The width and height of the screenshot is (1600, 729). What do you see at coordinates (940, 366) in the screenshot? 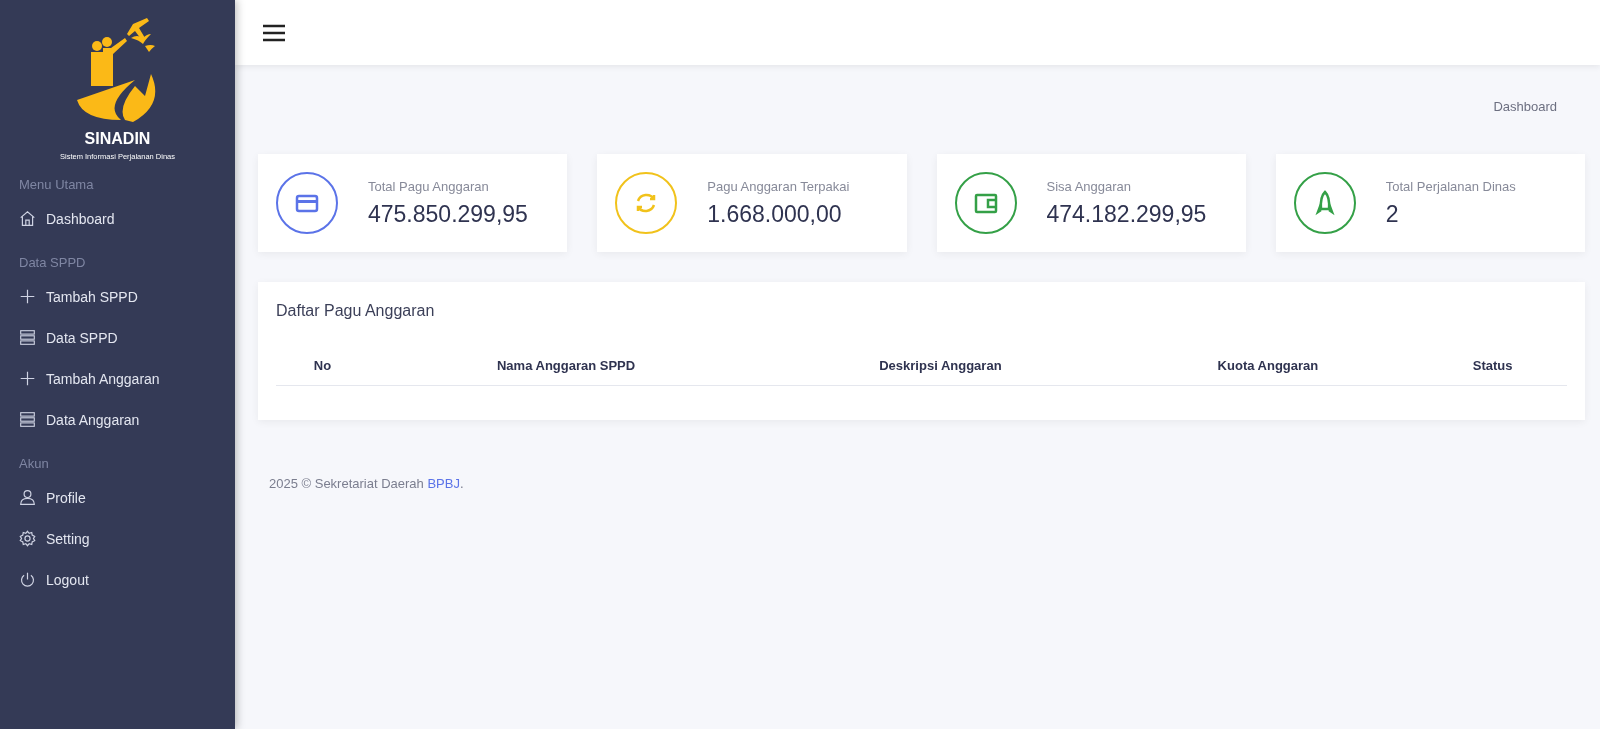
I see `column-header: Deskripsi Anggaran` at bounding box center [940, 366].